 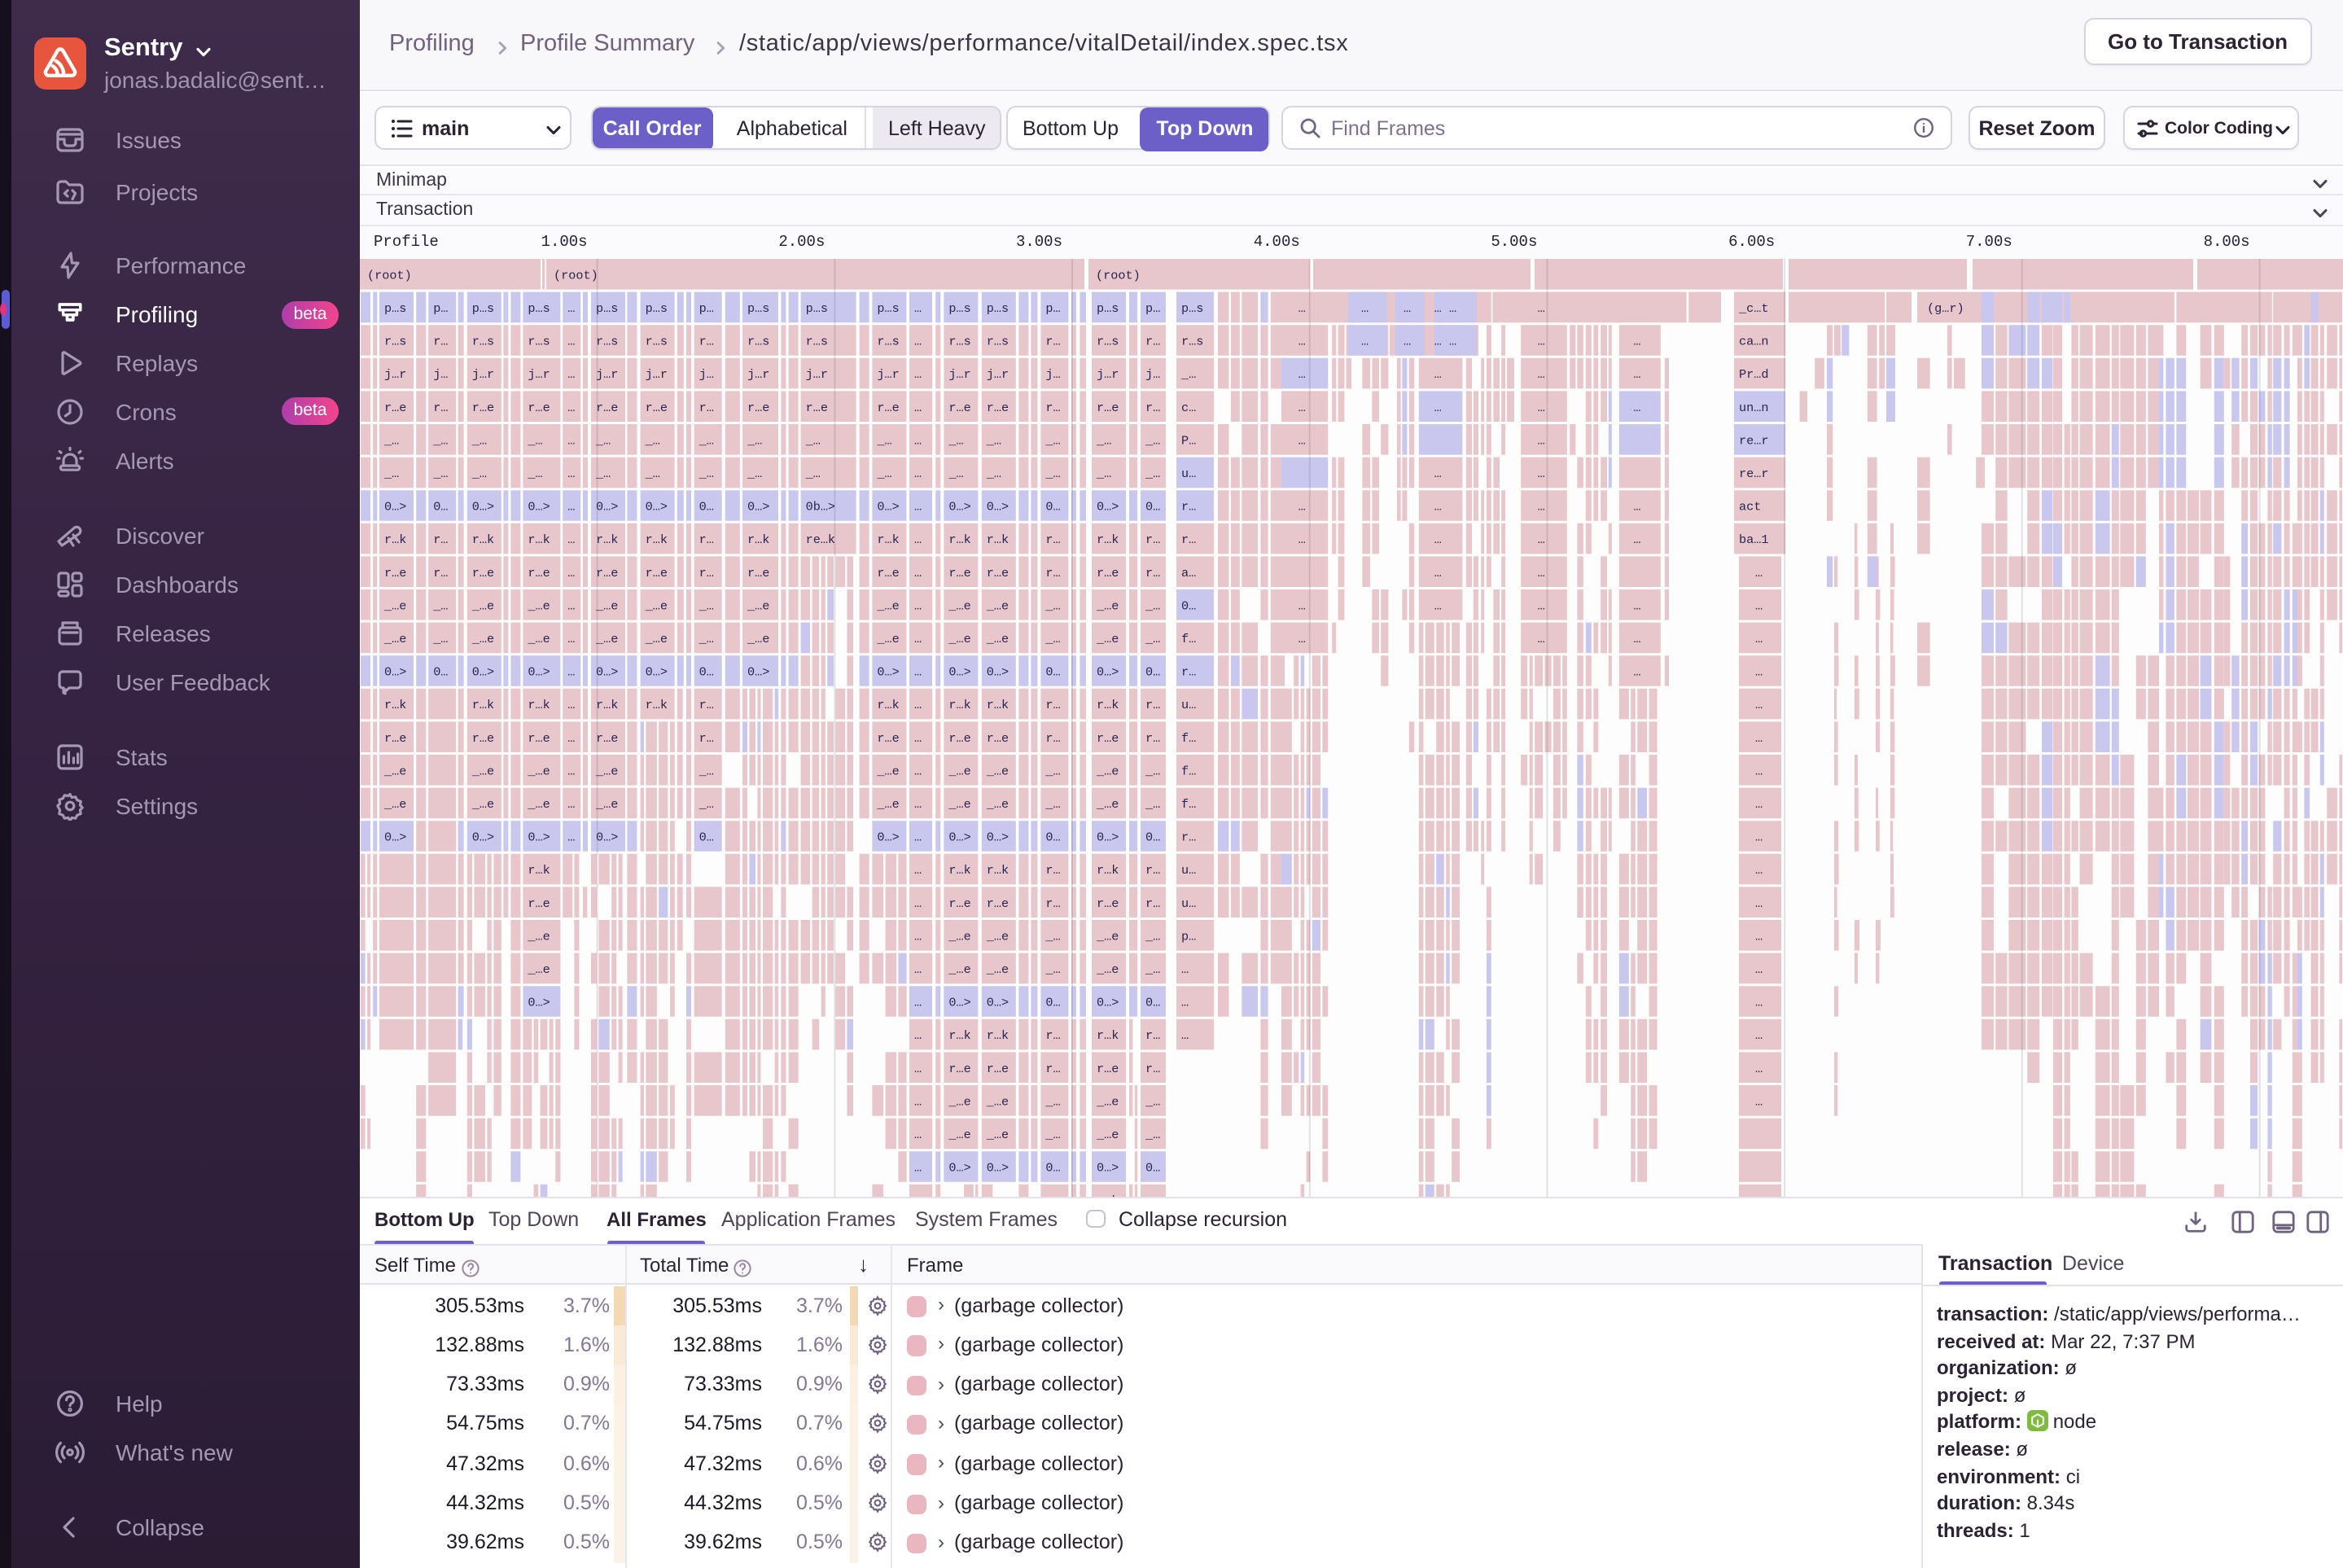 What do you see at coordinates (821, 507) in the screenshot?
I see `svg-text: 0b…>` at bounding box center [821, 507].